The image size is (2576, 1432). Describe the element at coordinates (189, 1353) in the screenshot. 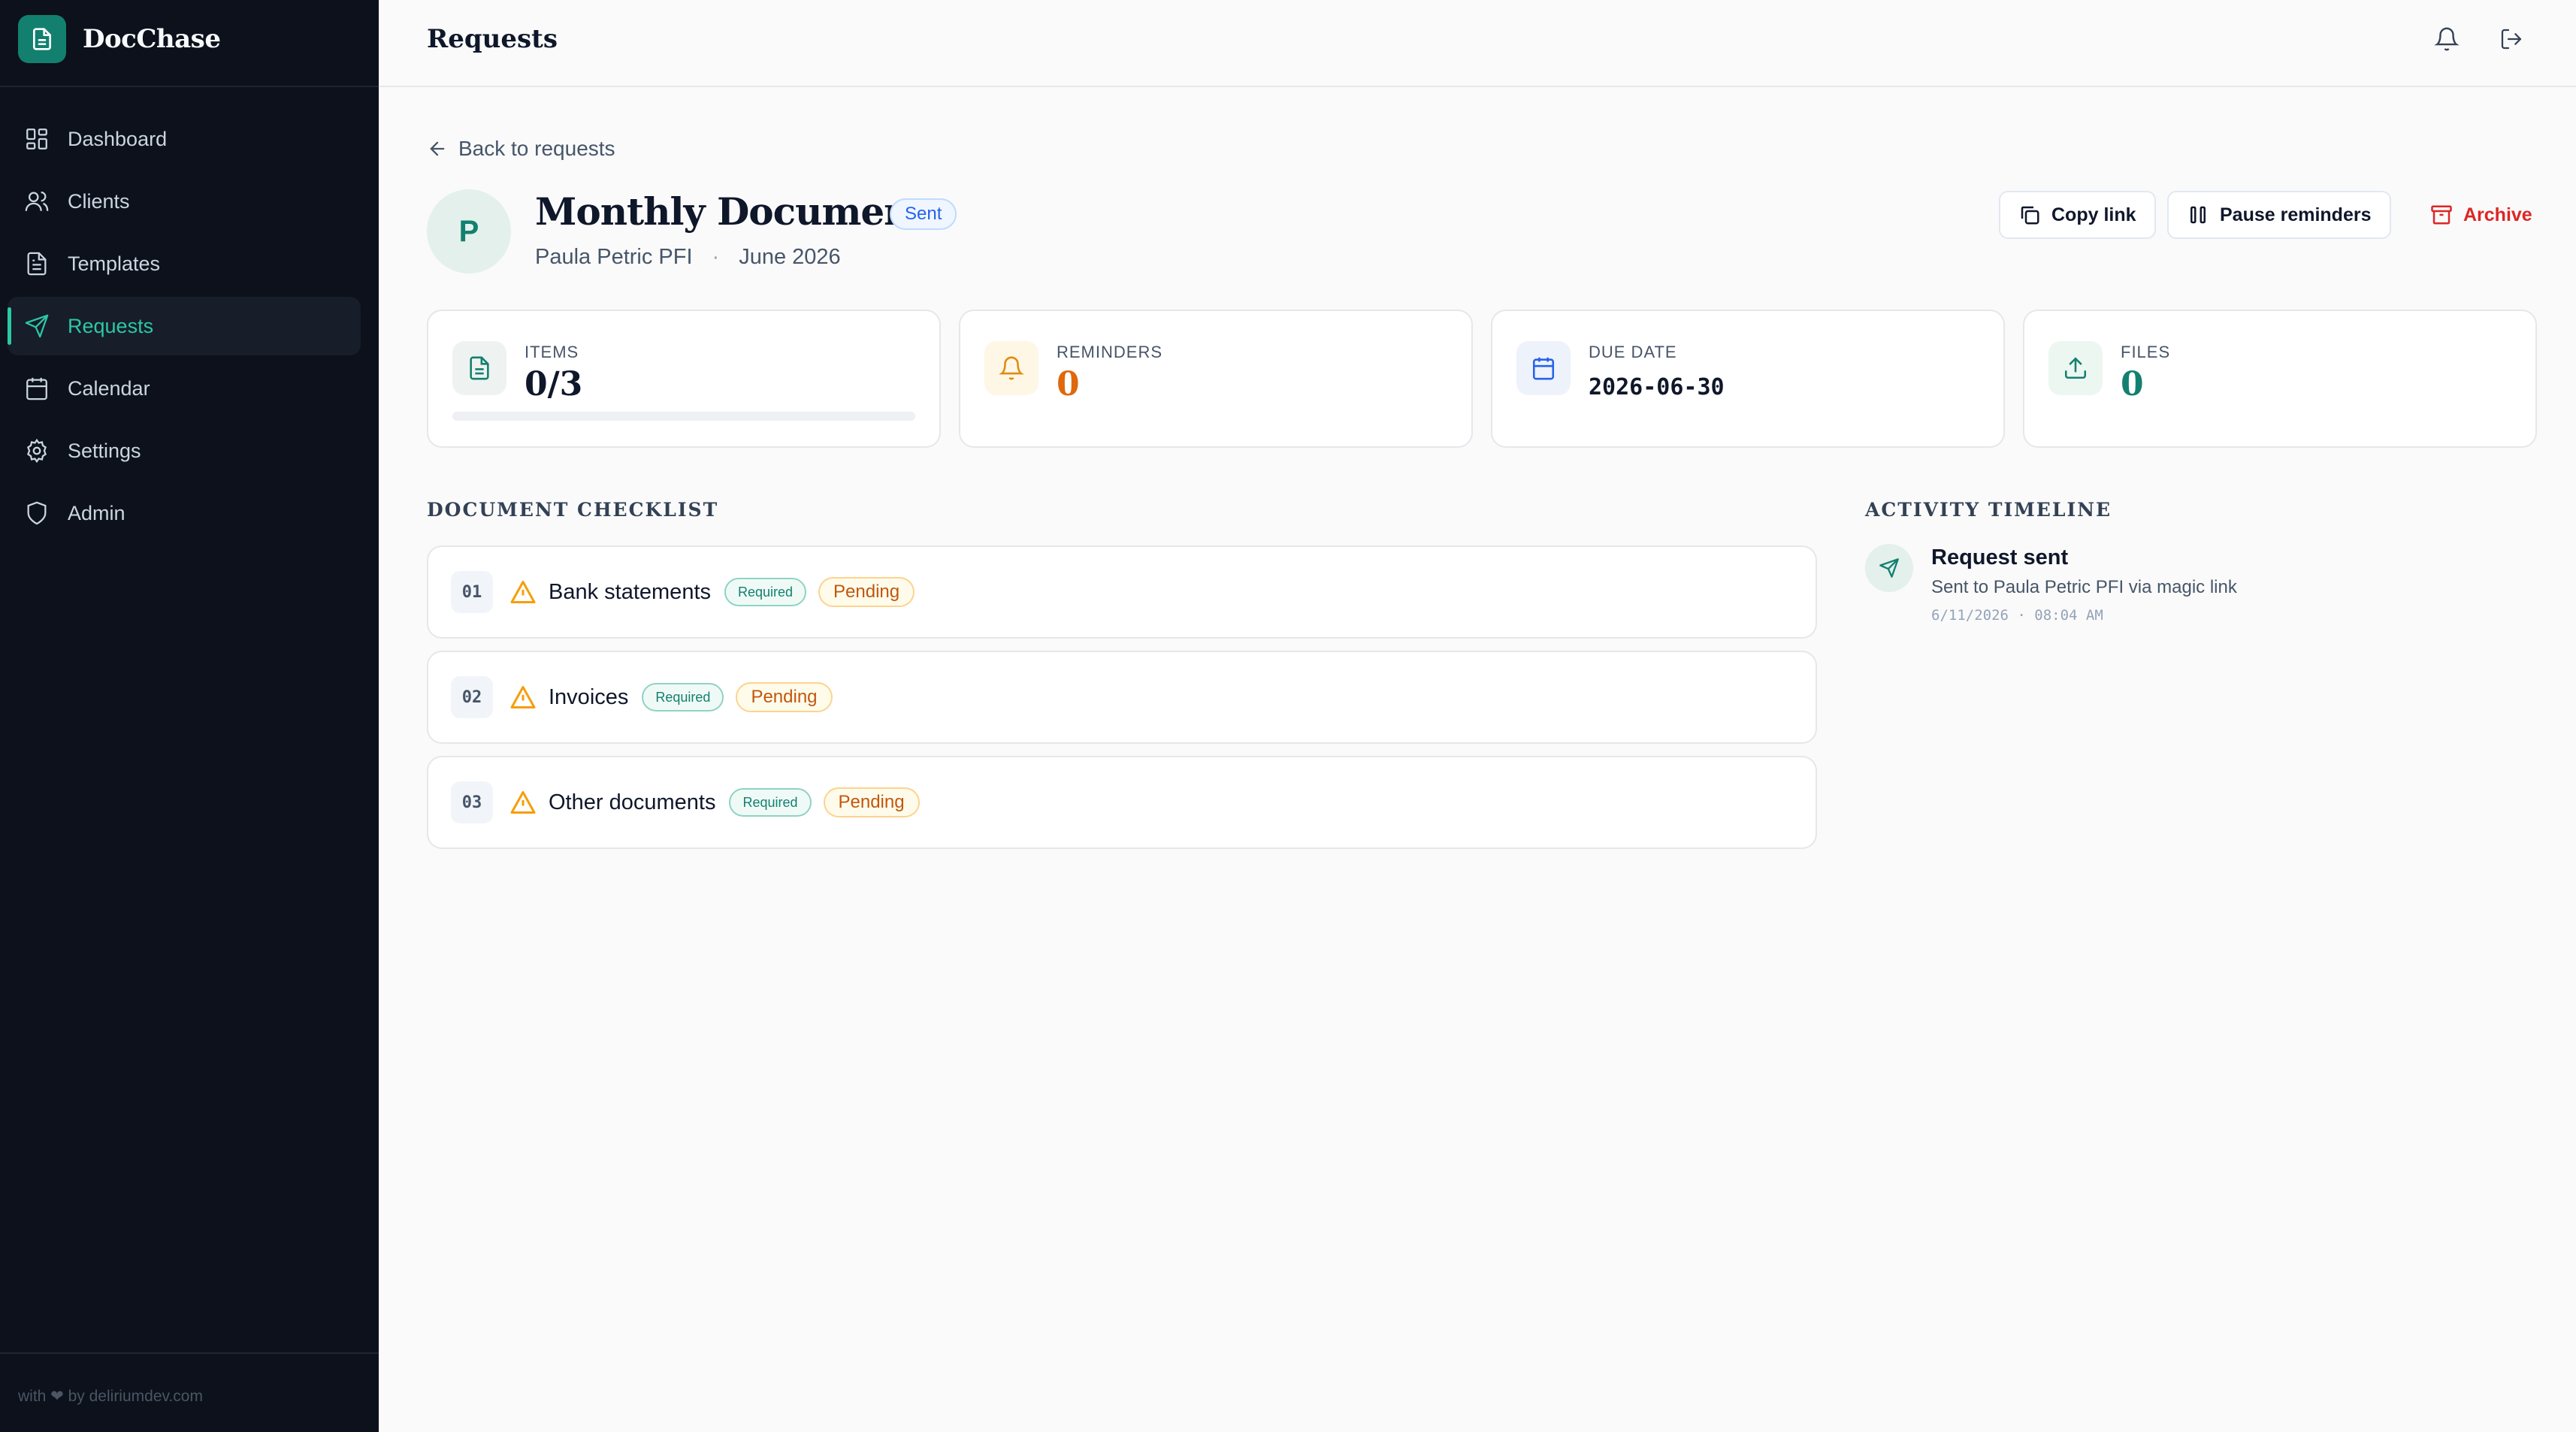

I see `sidebar-footer-divider` at that location.